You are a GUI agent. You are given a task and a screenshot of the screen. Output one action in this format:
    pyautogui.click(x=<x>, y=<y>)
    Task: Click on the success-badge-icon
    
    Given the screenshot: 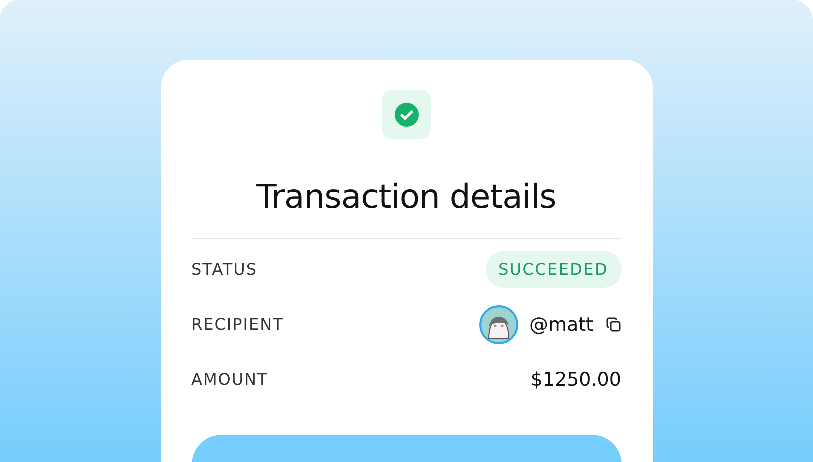 What is the action you would take?
    pyautogui.click(x=406, y=114)
    